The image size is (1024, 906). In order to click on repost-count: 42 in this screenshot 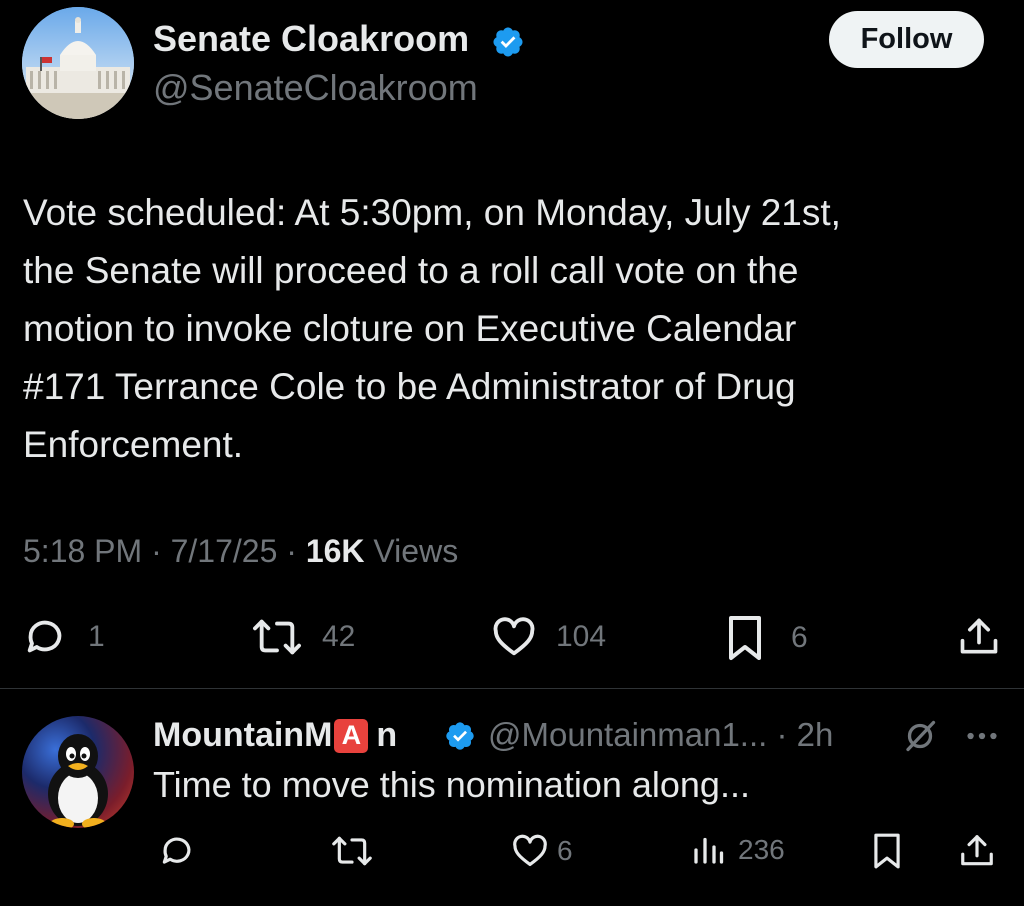, I will do `click(339, 636)`.